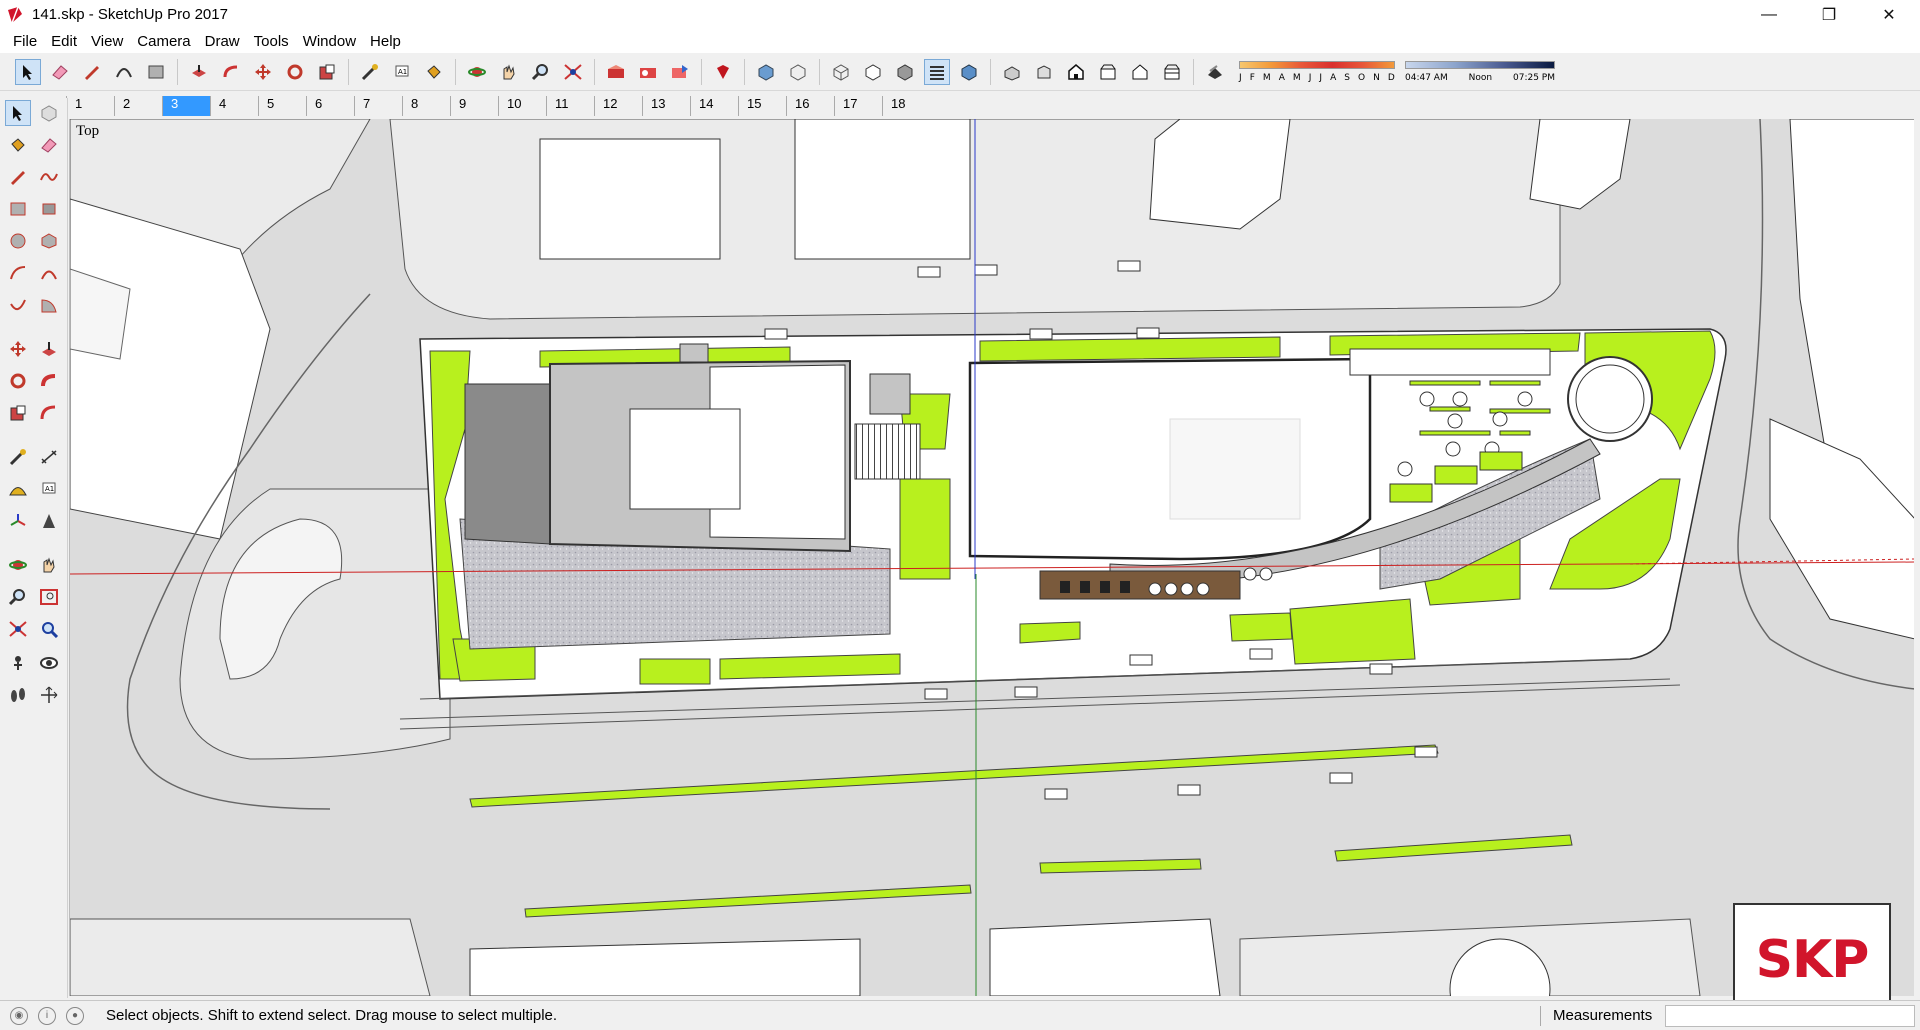 Image resolution: width=1920 pixels, height=1030 pixels. I want to click on shadow-month-bar, so click(1317, 64).